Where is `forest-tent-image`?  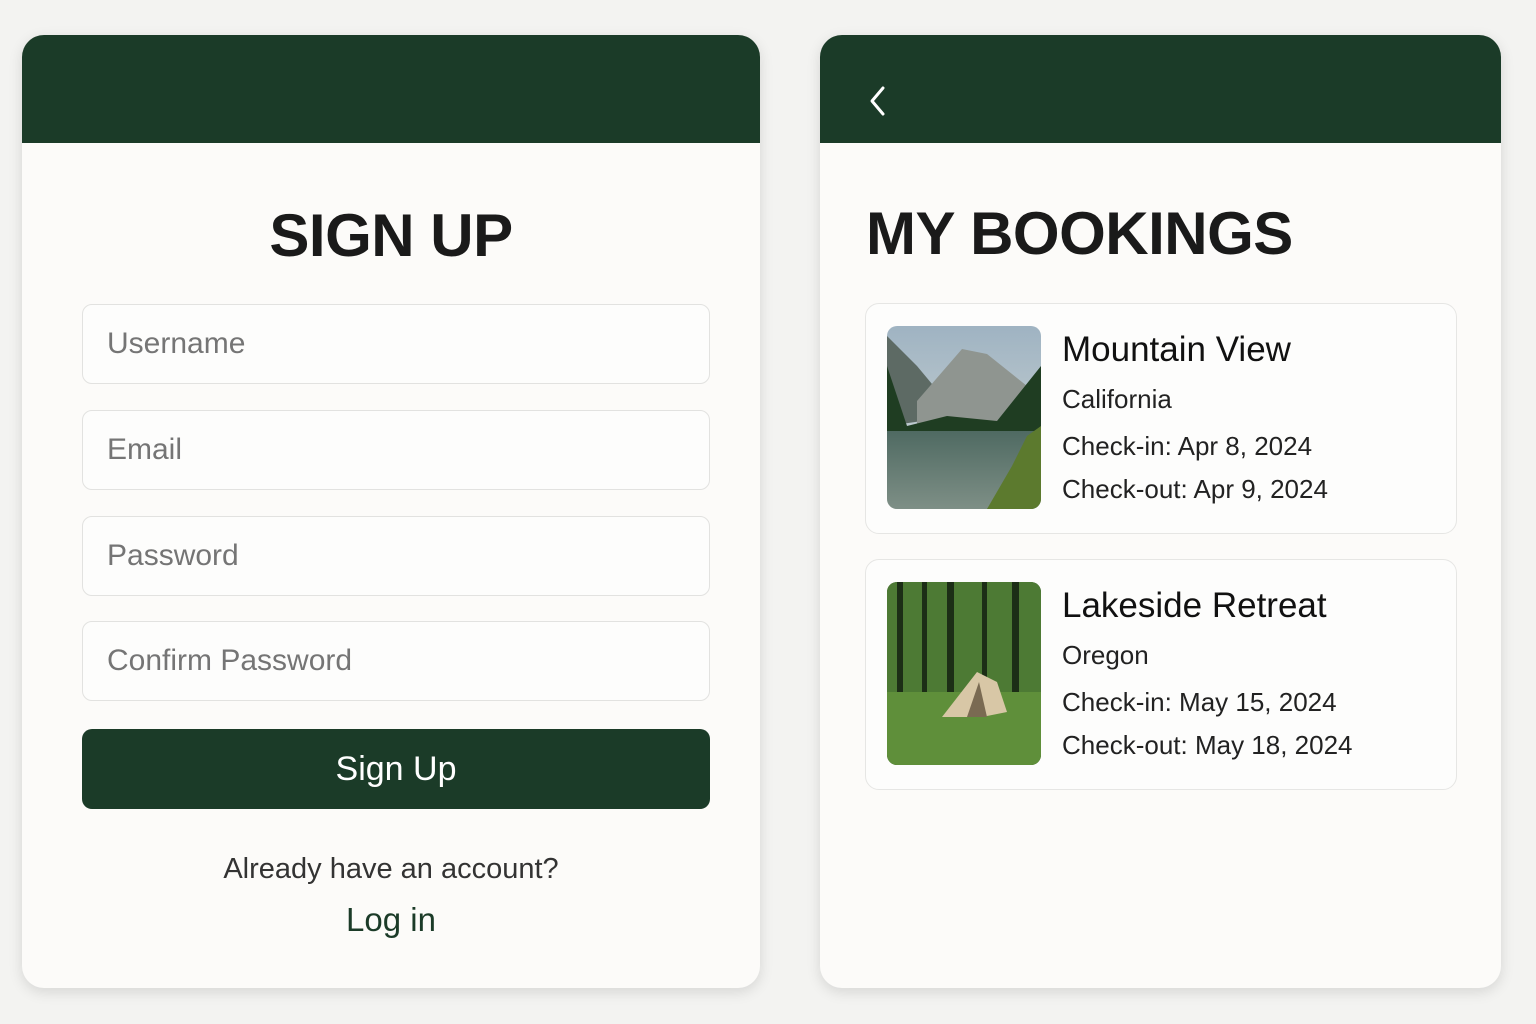 forest-tent-image is located at coordinates (964, 673).